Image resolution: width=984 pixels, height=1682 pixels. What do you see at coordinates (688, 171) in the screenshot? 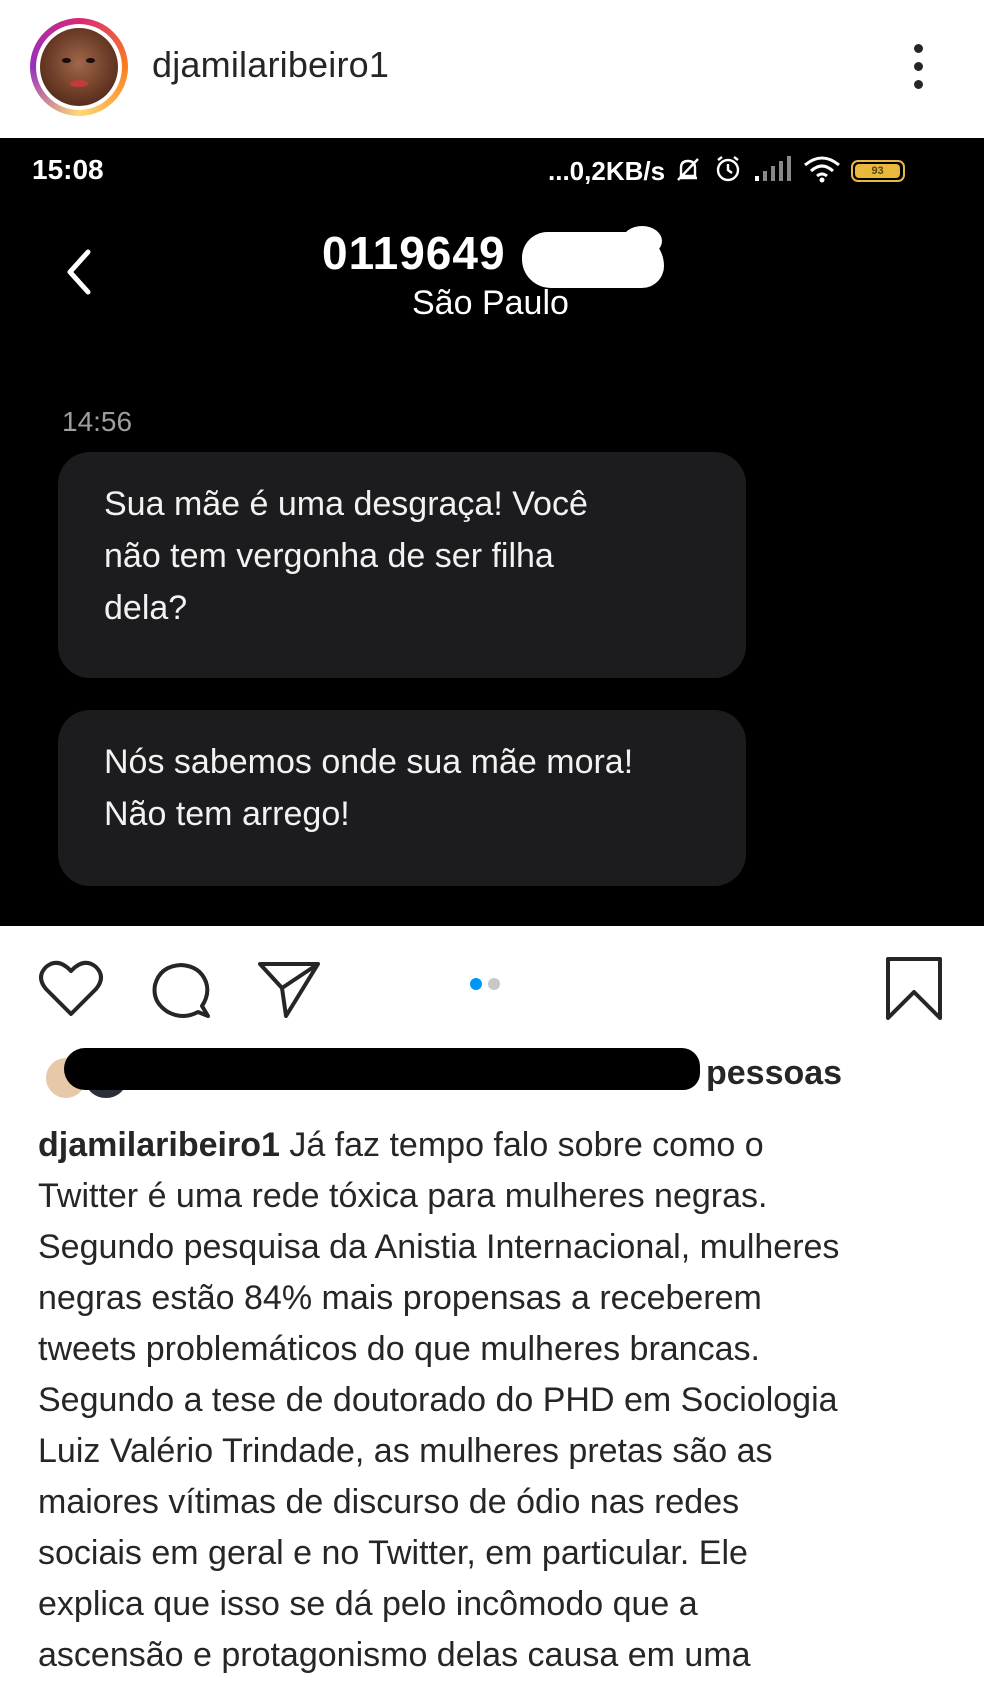
I see `bell-off-icon` at bounding box center [688, 171].